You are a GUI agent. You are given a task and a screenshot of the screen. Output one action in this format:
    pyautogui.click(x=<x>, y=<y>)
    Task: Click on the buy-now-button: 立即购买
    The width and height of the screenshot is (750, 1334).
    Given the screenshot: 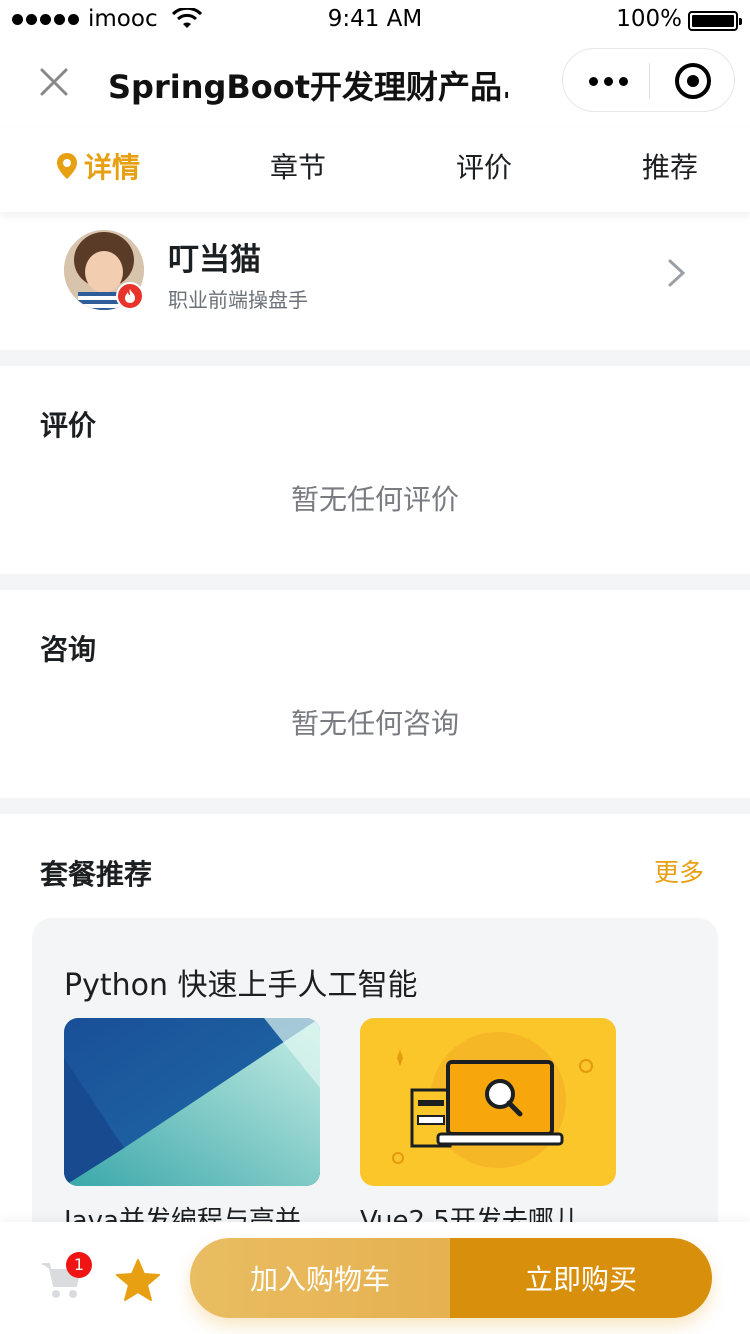 What is the action you would take?
    pyautogui.click(x=581, y=1278)
    